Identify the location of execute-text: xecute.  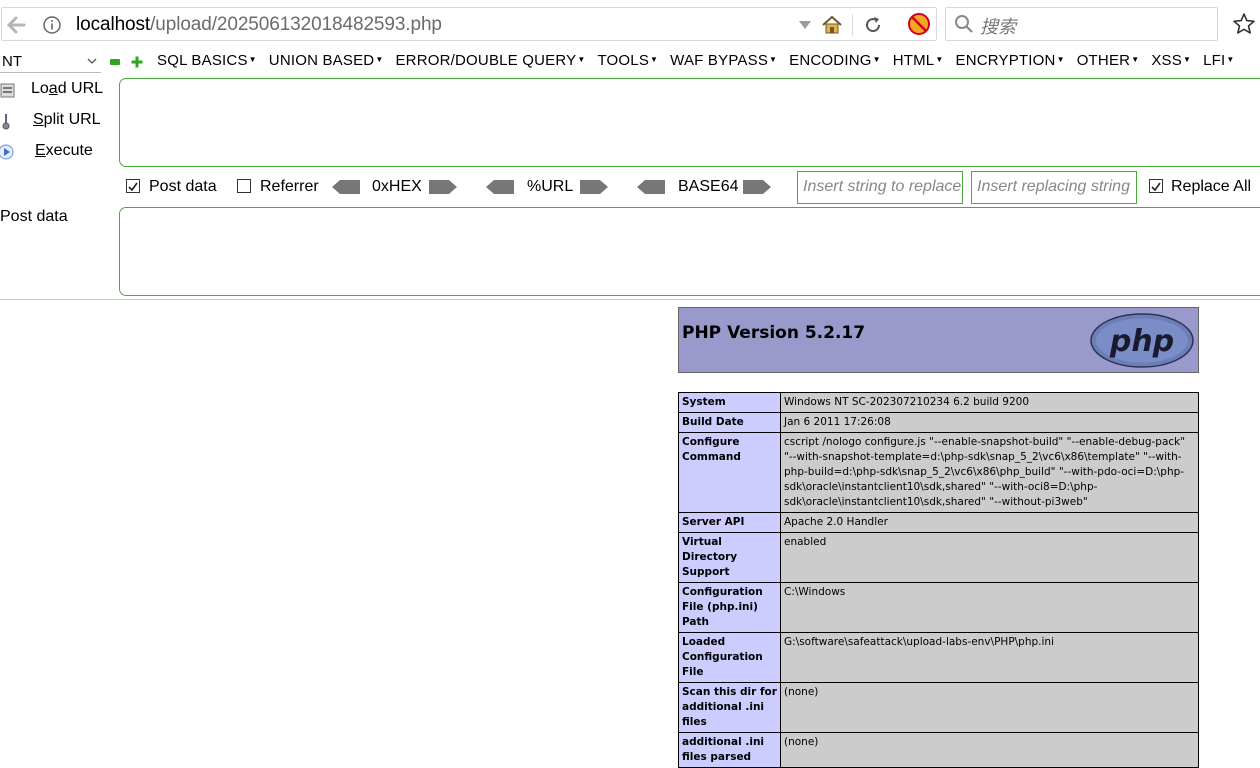
(69, 150).